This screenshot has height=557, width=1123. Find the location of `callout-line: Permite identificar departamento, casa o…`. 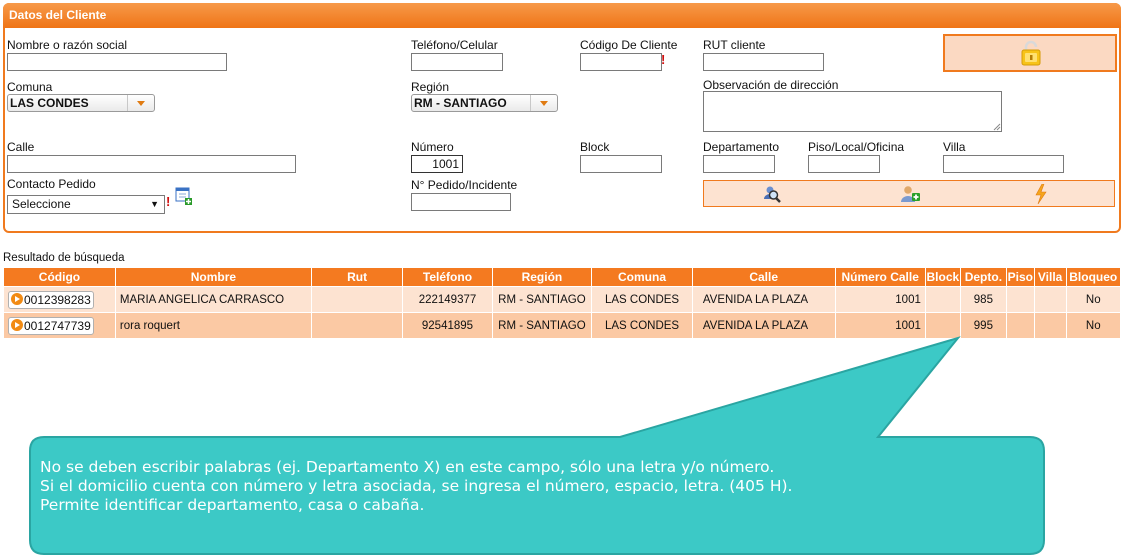

callout-line: Permite identificar departamento, casa o… is located at coordinates (232, 505).